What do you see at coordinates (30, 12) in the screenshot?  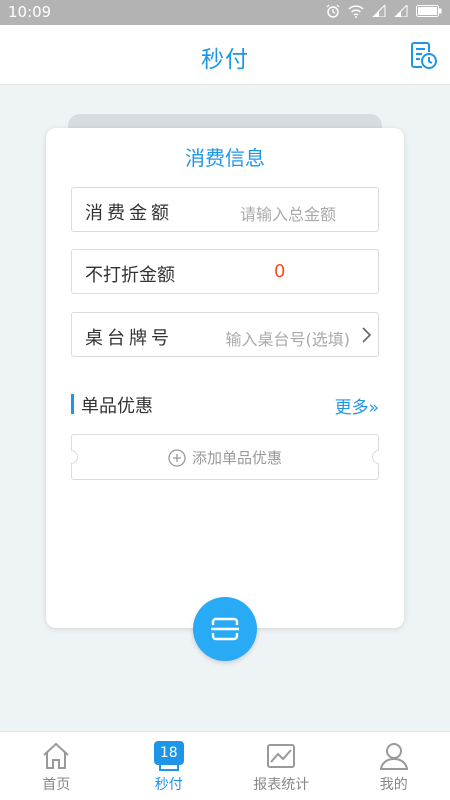 I see `status-time: 10:09` at bounding box center [30, 12].